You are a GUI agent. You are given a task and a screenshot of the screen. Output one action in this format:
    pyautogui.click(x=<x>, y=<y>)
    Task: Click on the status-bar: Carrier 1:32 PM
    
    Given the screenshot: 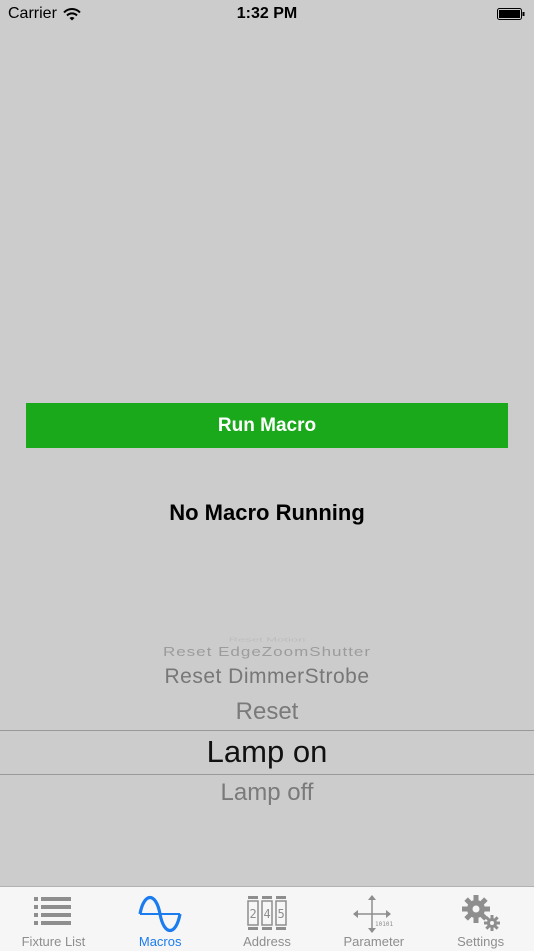 What is the action you would take?
    pyautogui.click(x=267, y=15)
    